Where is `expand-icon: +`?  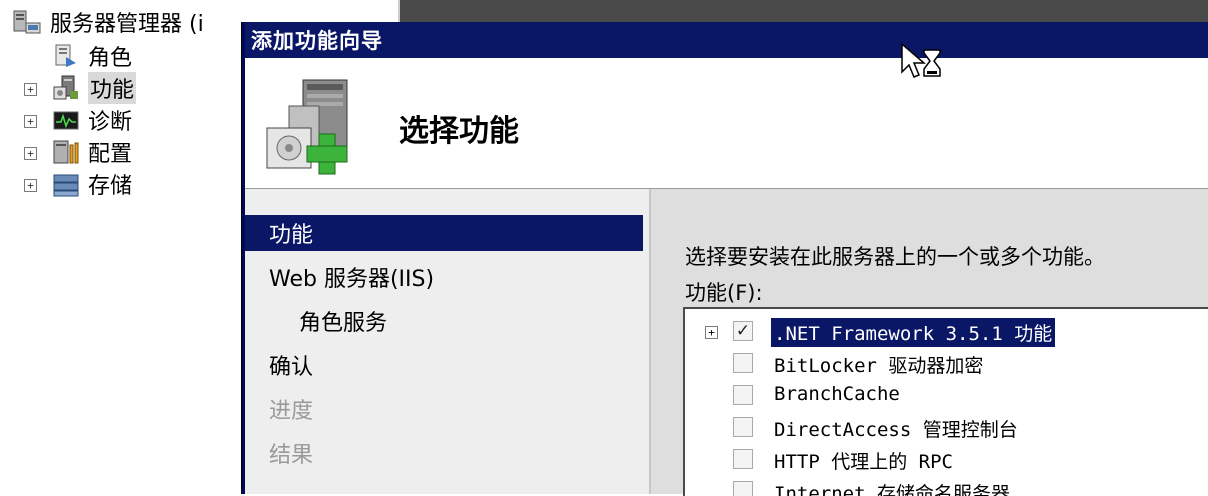
expand-icon: + is located at coordinates (711, 332).